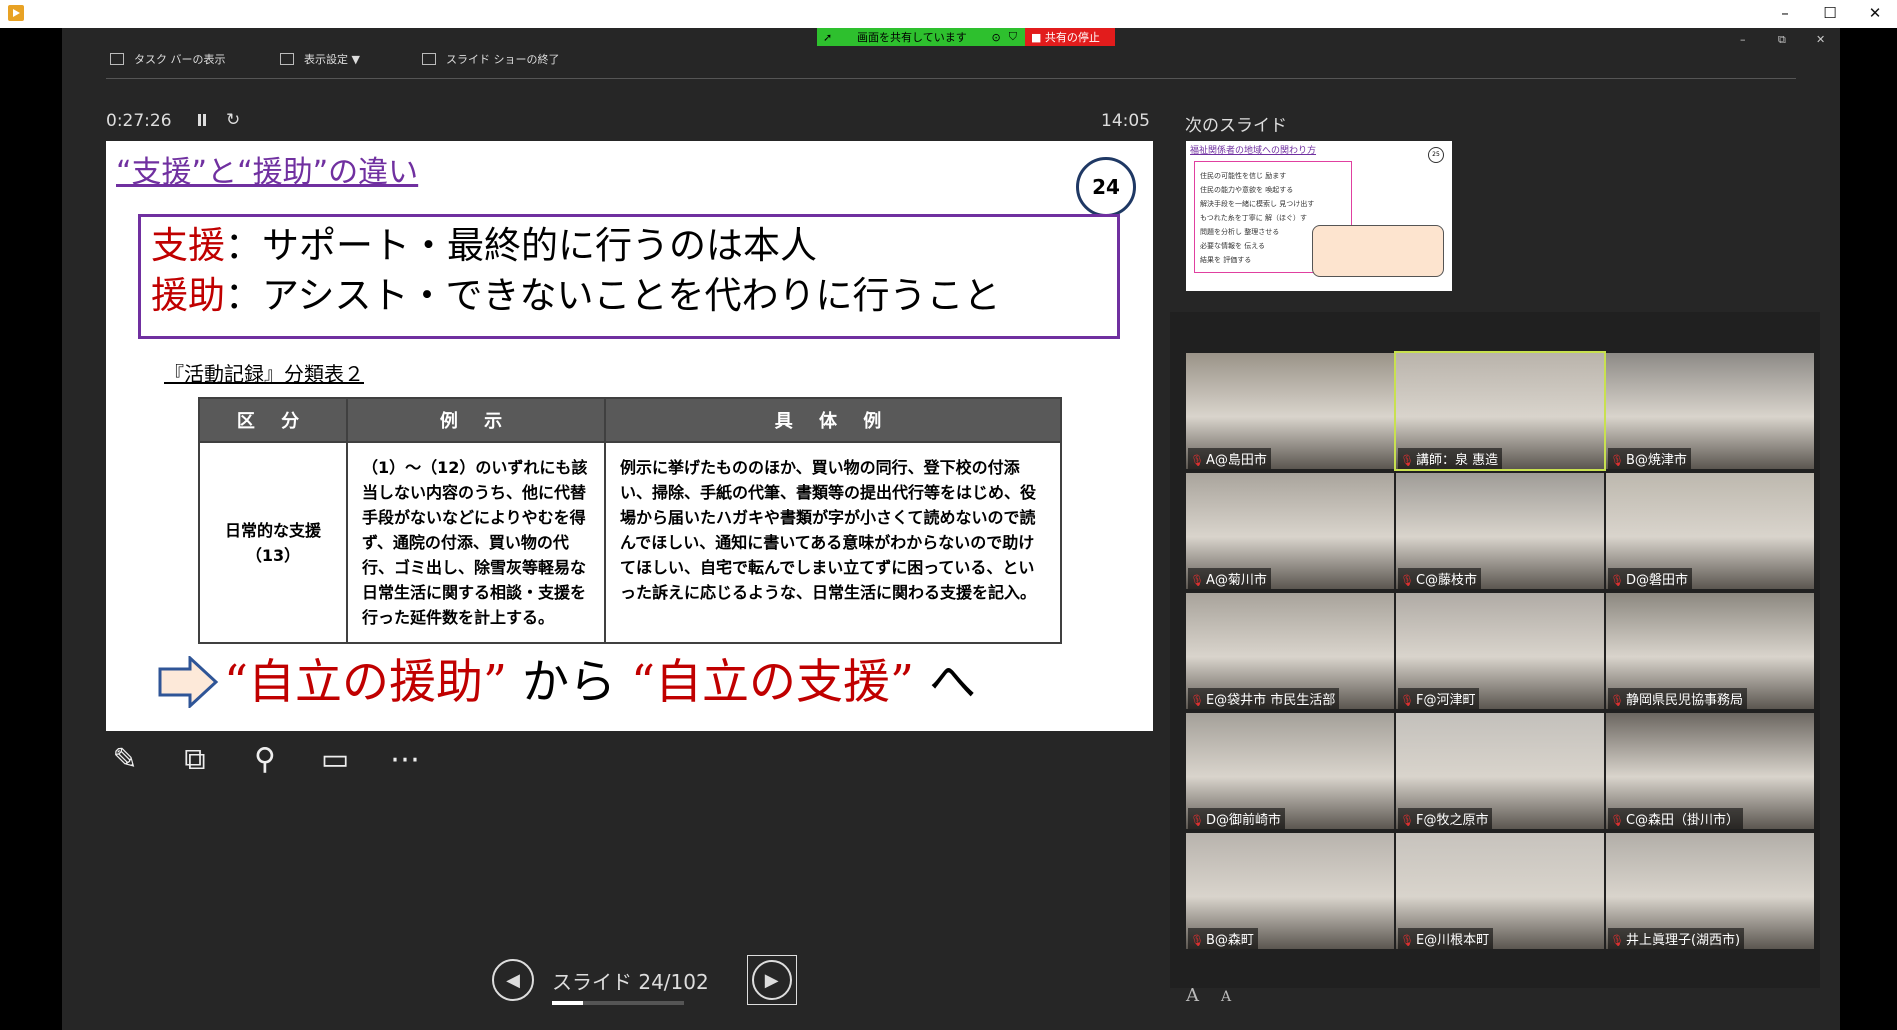 This screenshot has width=1897, height=1030. Describe the element at coordinates (1710, 531) in the screenshot. I see `participant-tile: 🎙 D@磐田市` at that location.